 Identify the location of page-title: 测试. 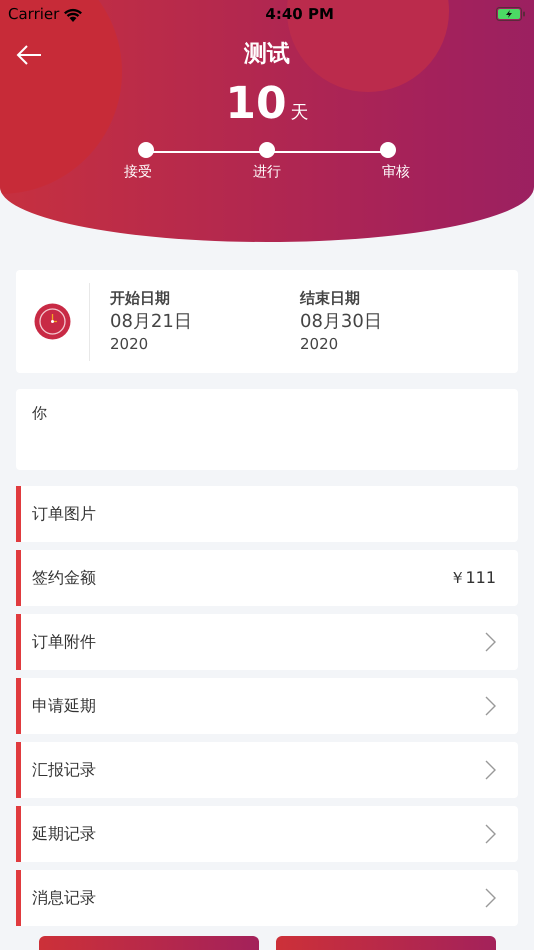
(267, 54).